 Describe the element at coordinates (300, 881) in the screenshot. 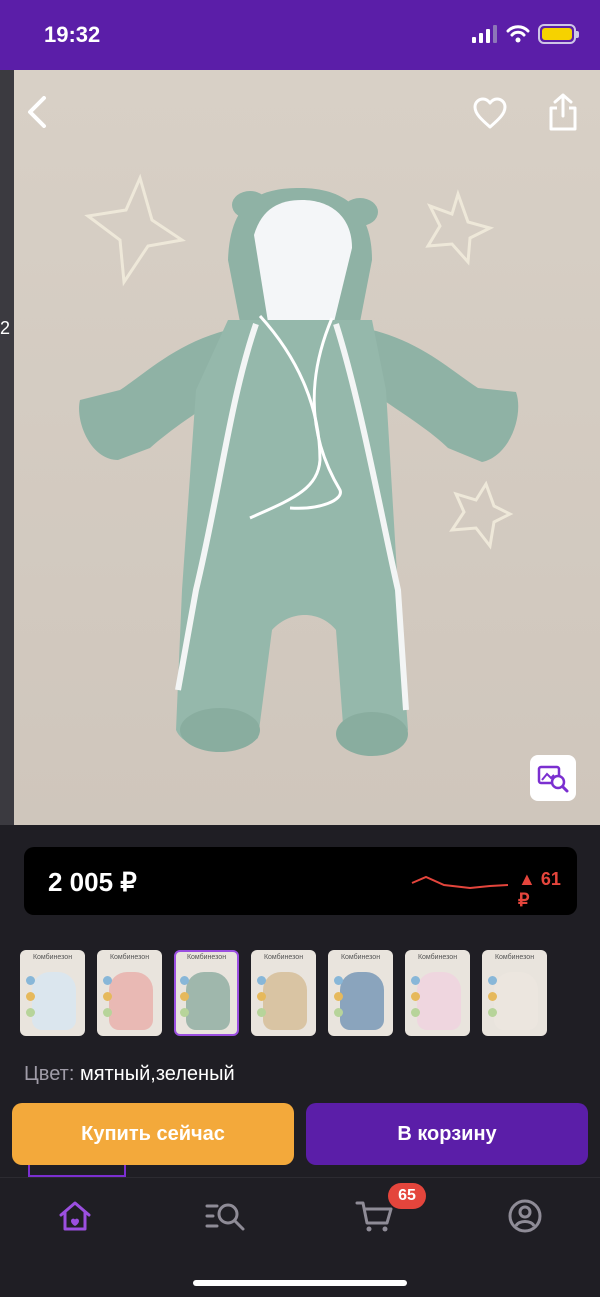

I see `price-card: 2 005 ₽ ▲ 61 ₽` at that location.